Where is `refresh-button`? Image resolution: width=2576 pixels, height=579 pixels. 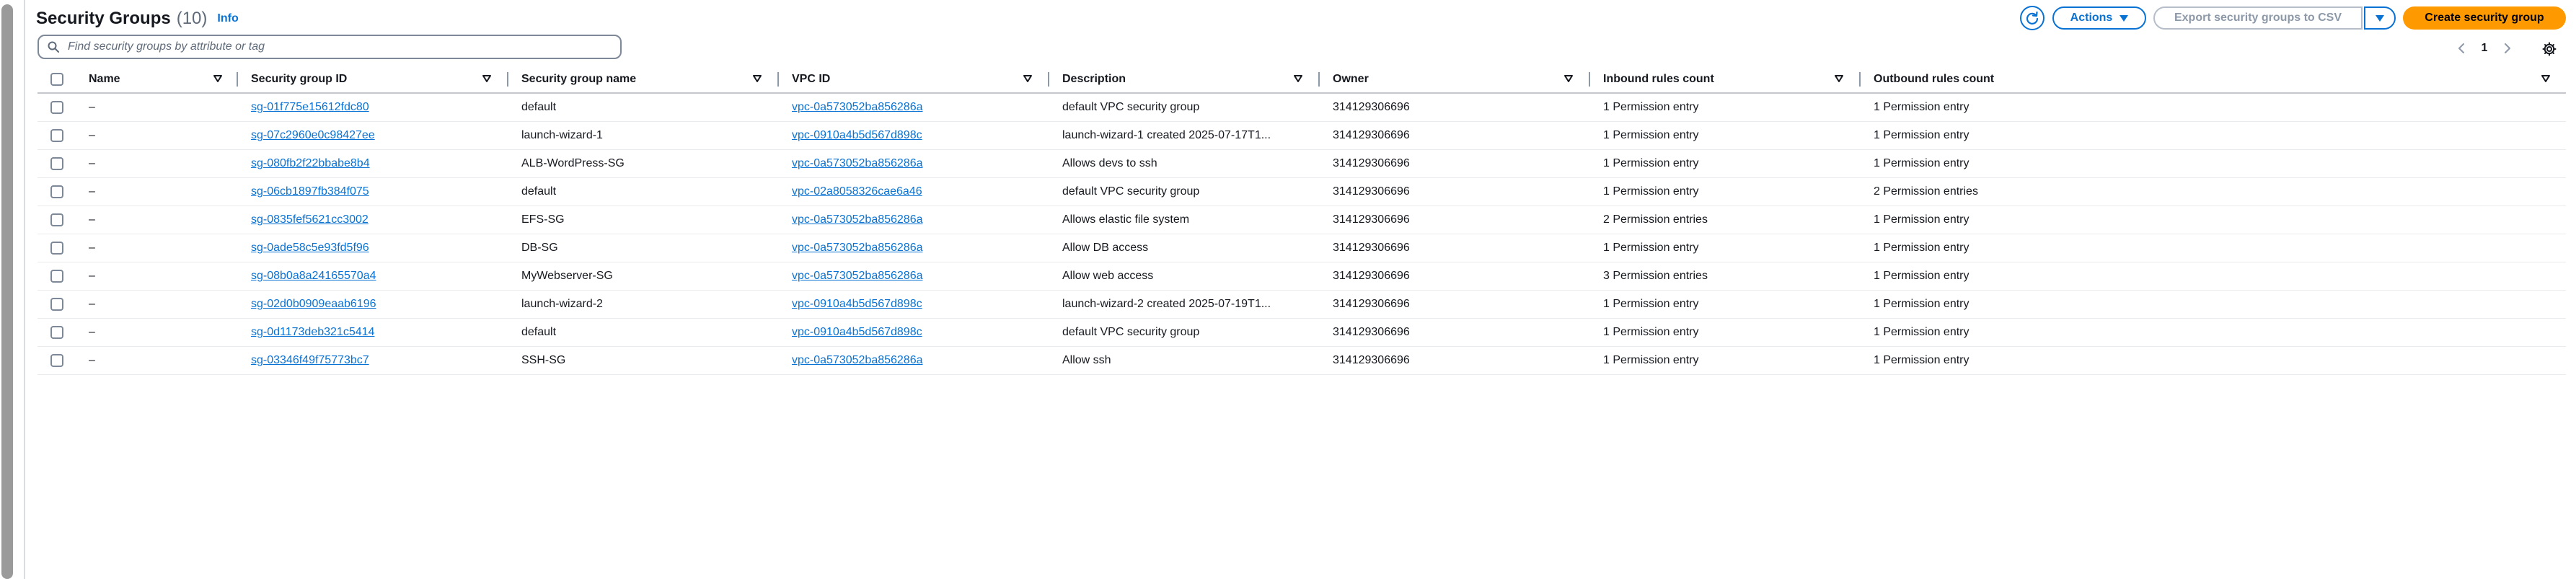
refresh-button is located at coordinates (2032, 18).